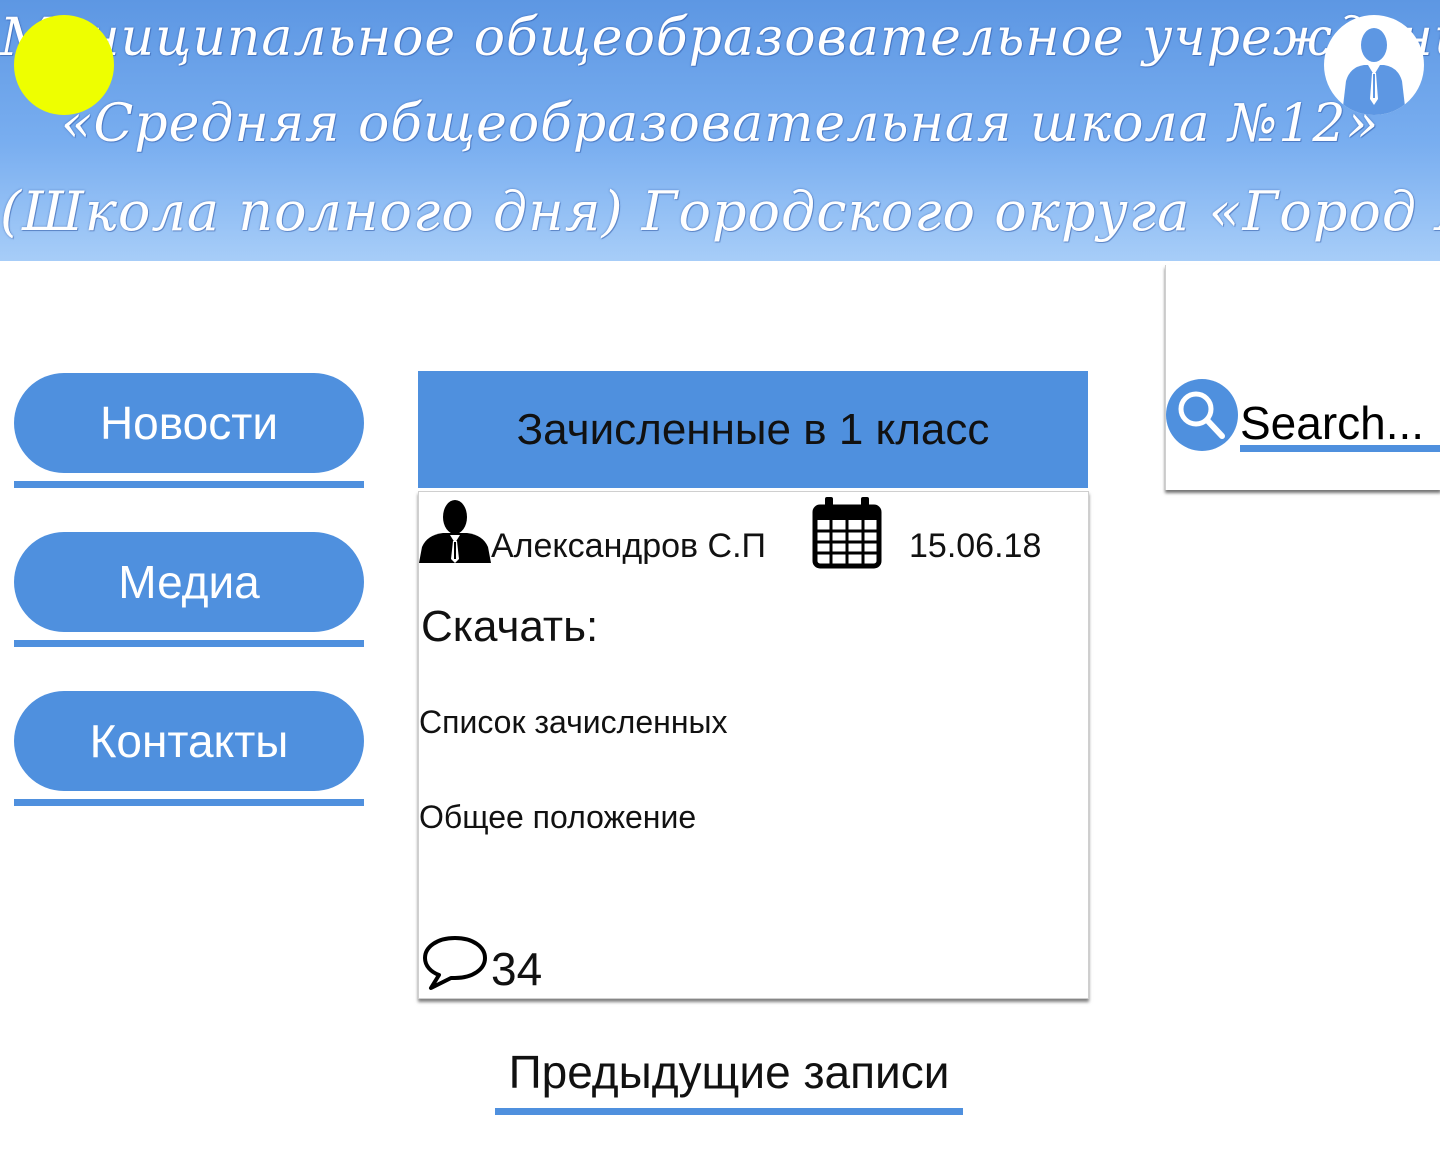  Describe the element at coordinates (557, 817) in the screenshot. I see `file-link-general-regulation: Общее положение` at that location.